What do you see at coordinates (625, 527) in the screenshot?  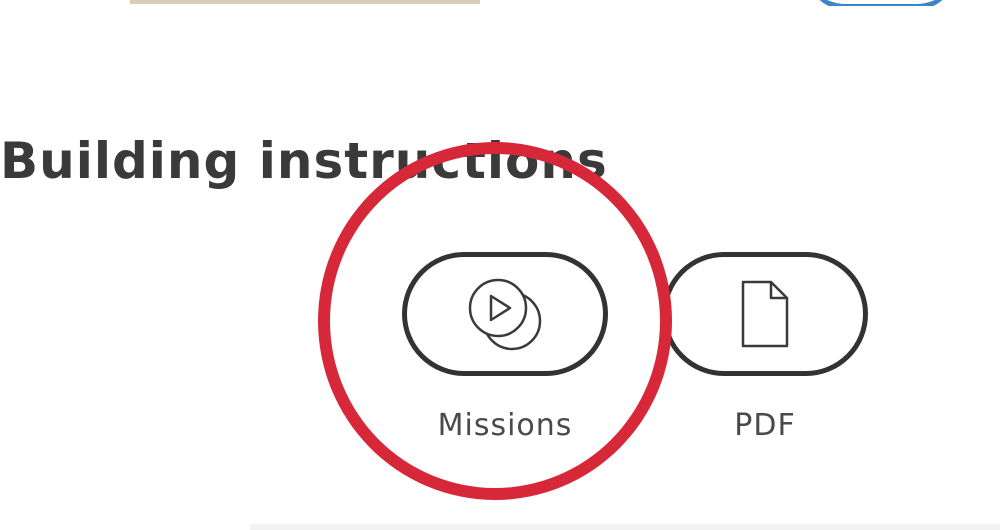 I see `bottom-divider` at bounding box center [625, 527].